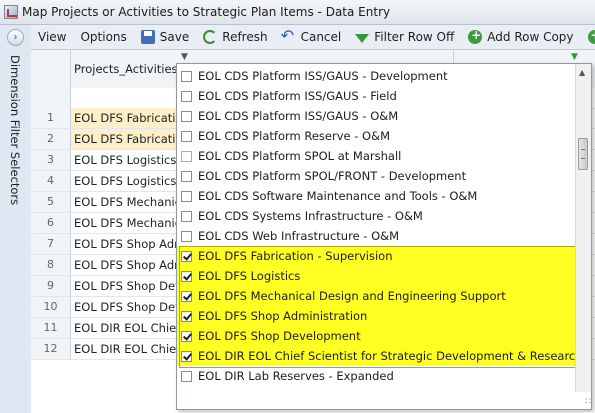  Describe the element at coordinates (11, 12) in the screenshot. I see `app-icon` at that location.